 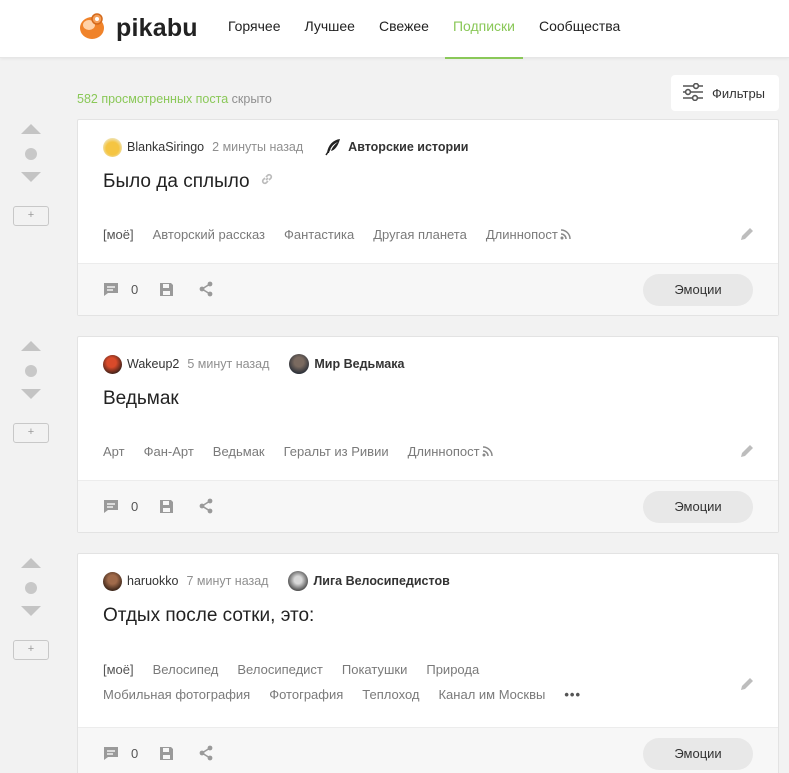 I want to click on author-name: BlankaSiringo, so click(x=165, y=147).